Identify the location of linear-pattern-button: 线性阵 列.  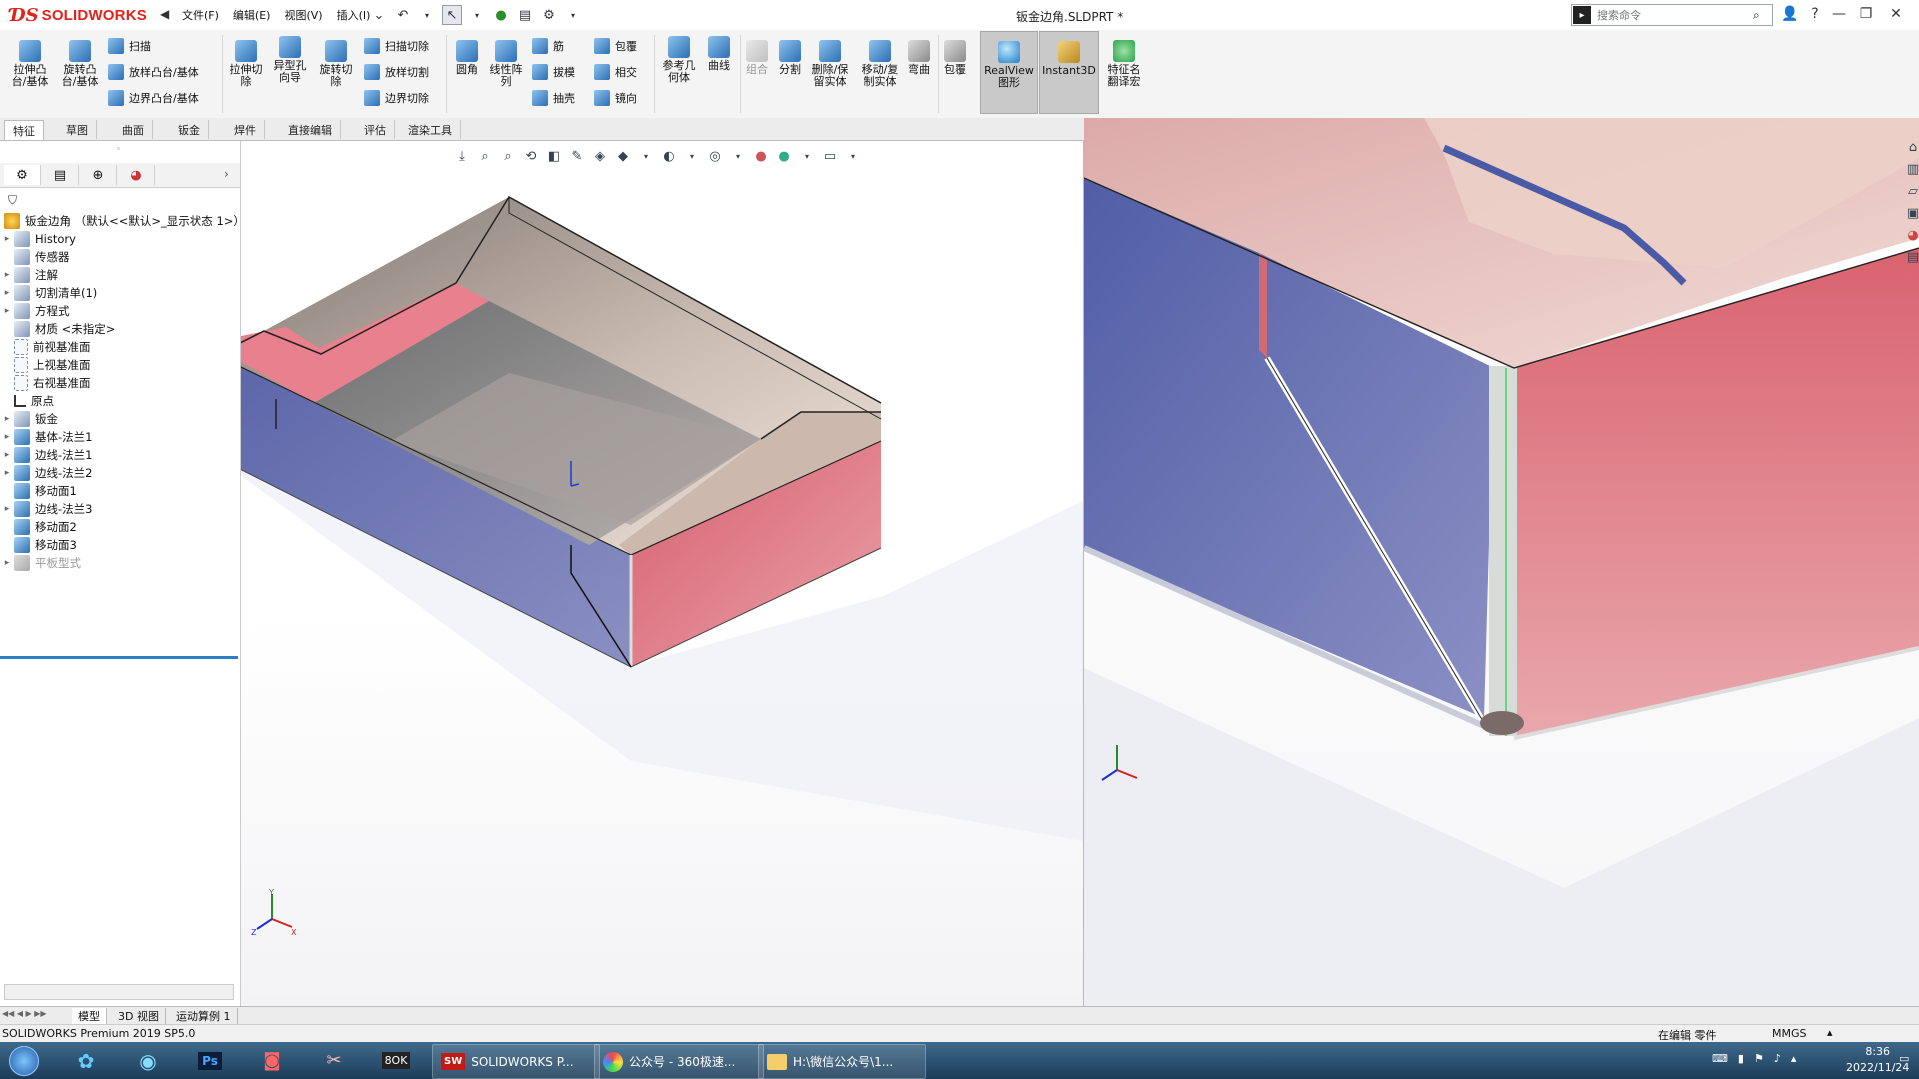
(506, 64).